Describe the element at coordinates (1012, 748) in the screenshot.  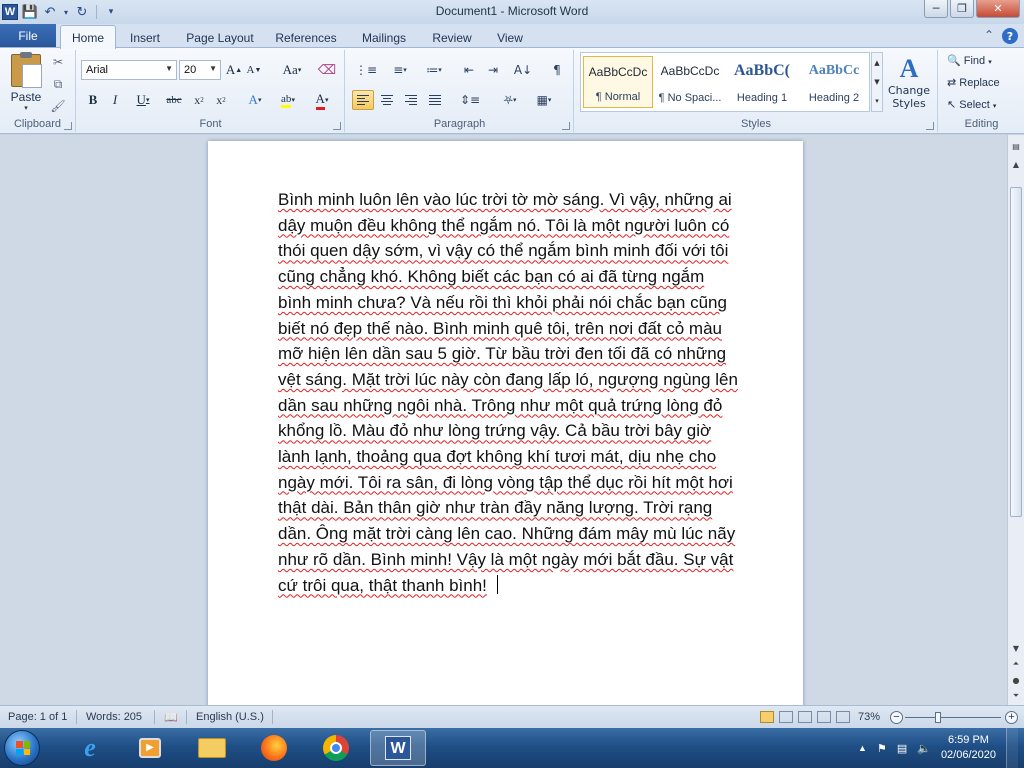
I see `show-desktop-button` at that location.